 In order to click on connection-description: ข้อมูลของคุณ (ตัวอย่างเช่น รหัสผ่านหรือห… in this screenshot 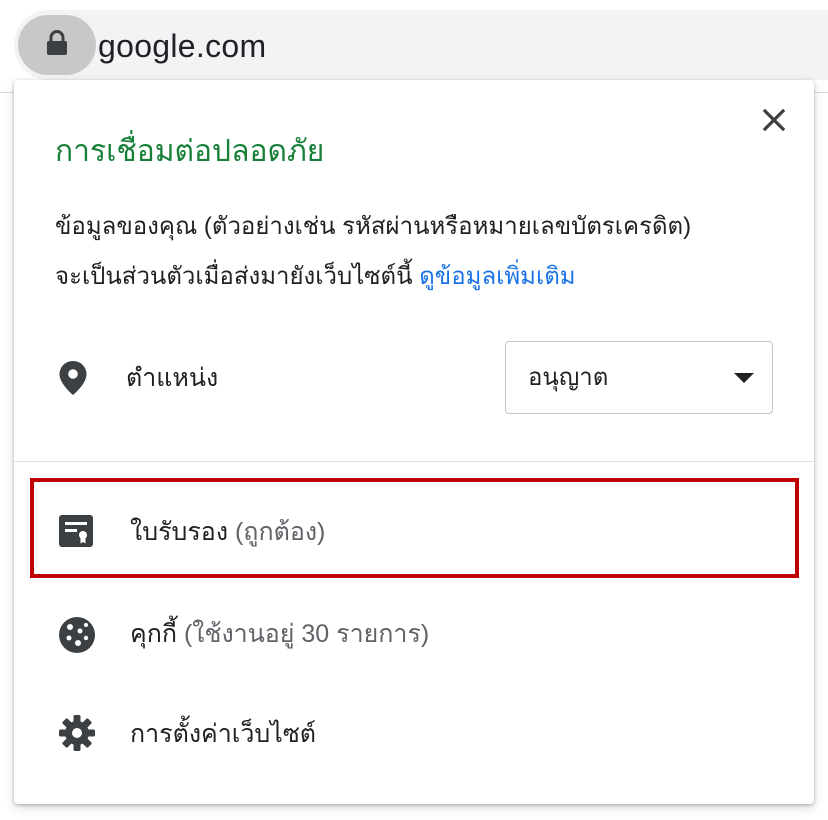, I will do `click(415, 252)`.